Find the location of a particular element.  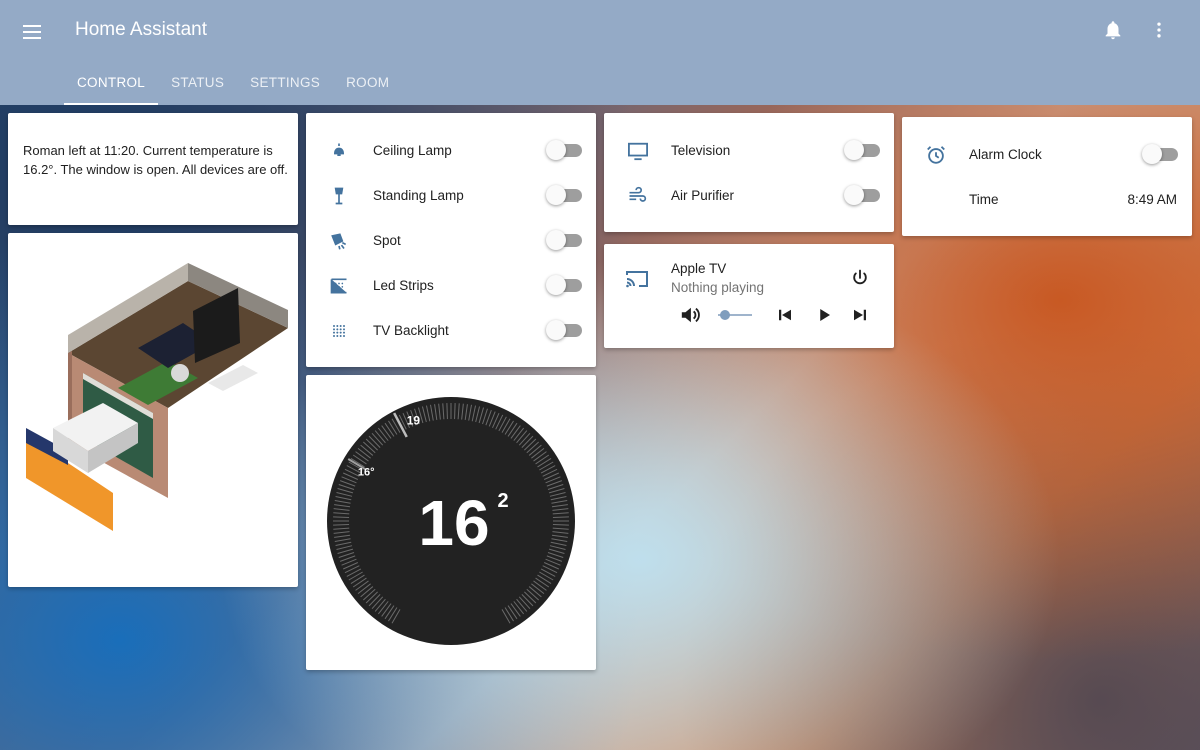

dots-grid-icon is located at coordinates (339, 330).